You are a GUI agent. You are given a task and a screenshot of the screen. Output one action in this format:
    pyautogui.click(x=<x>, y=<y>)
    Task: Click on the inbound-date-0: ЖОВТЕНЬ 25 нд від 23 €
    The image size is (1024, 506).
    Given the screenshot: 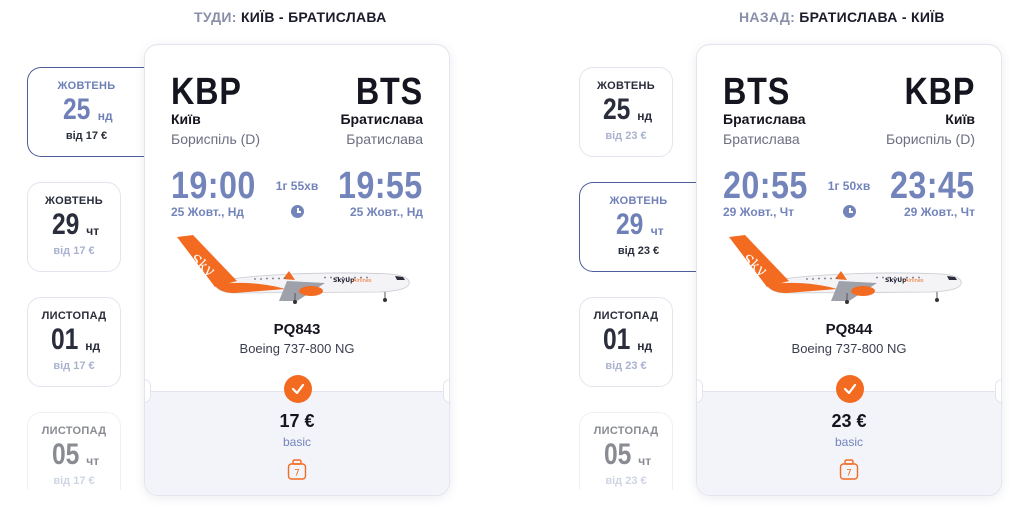 What is the action you would take?
    pyautogui.click(x=626, y=112)
    